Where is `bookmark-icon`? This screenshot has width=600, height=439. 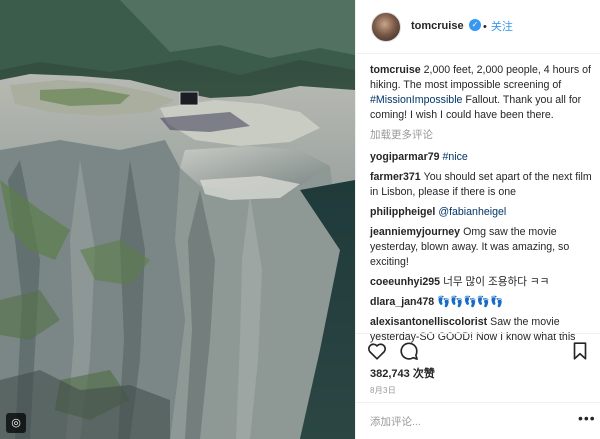 bookmark-icon is located at coordinates (580, 351).